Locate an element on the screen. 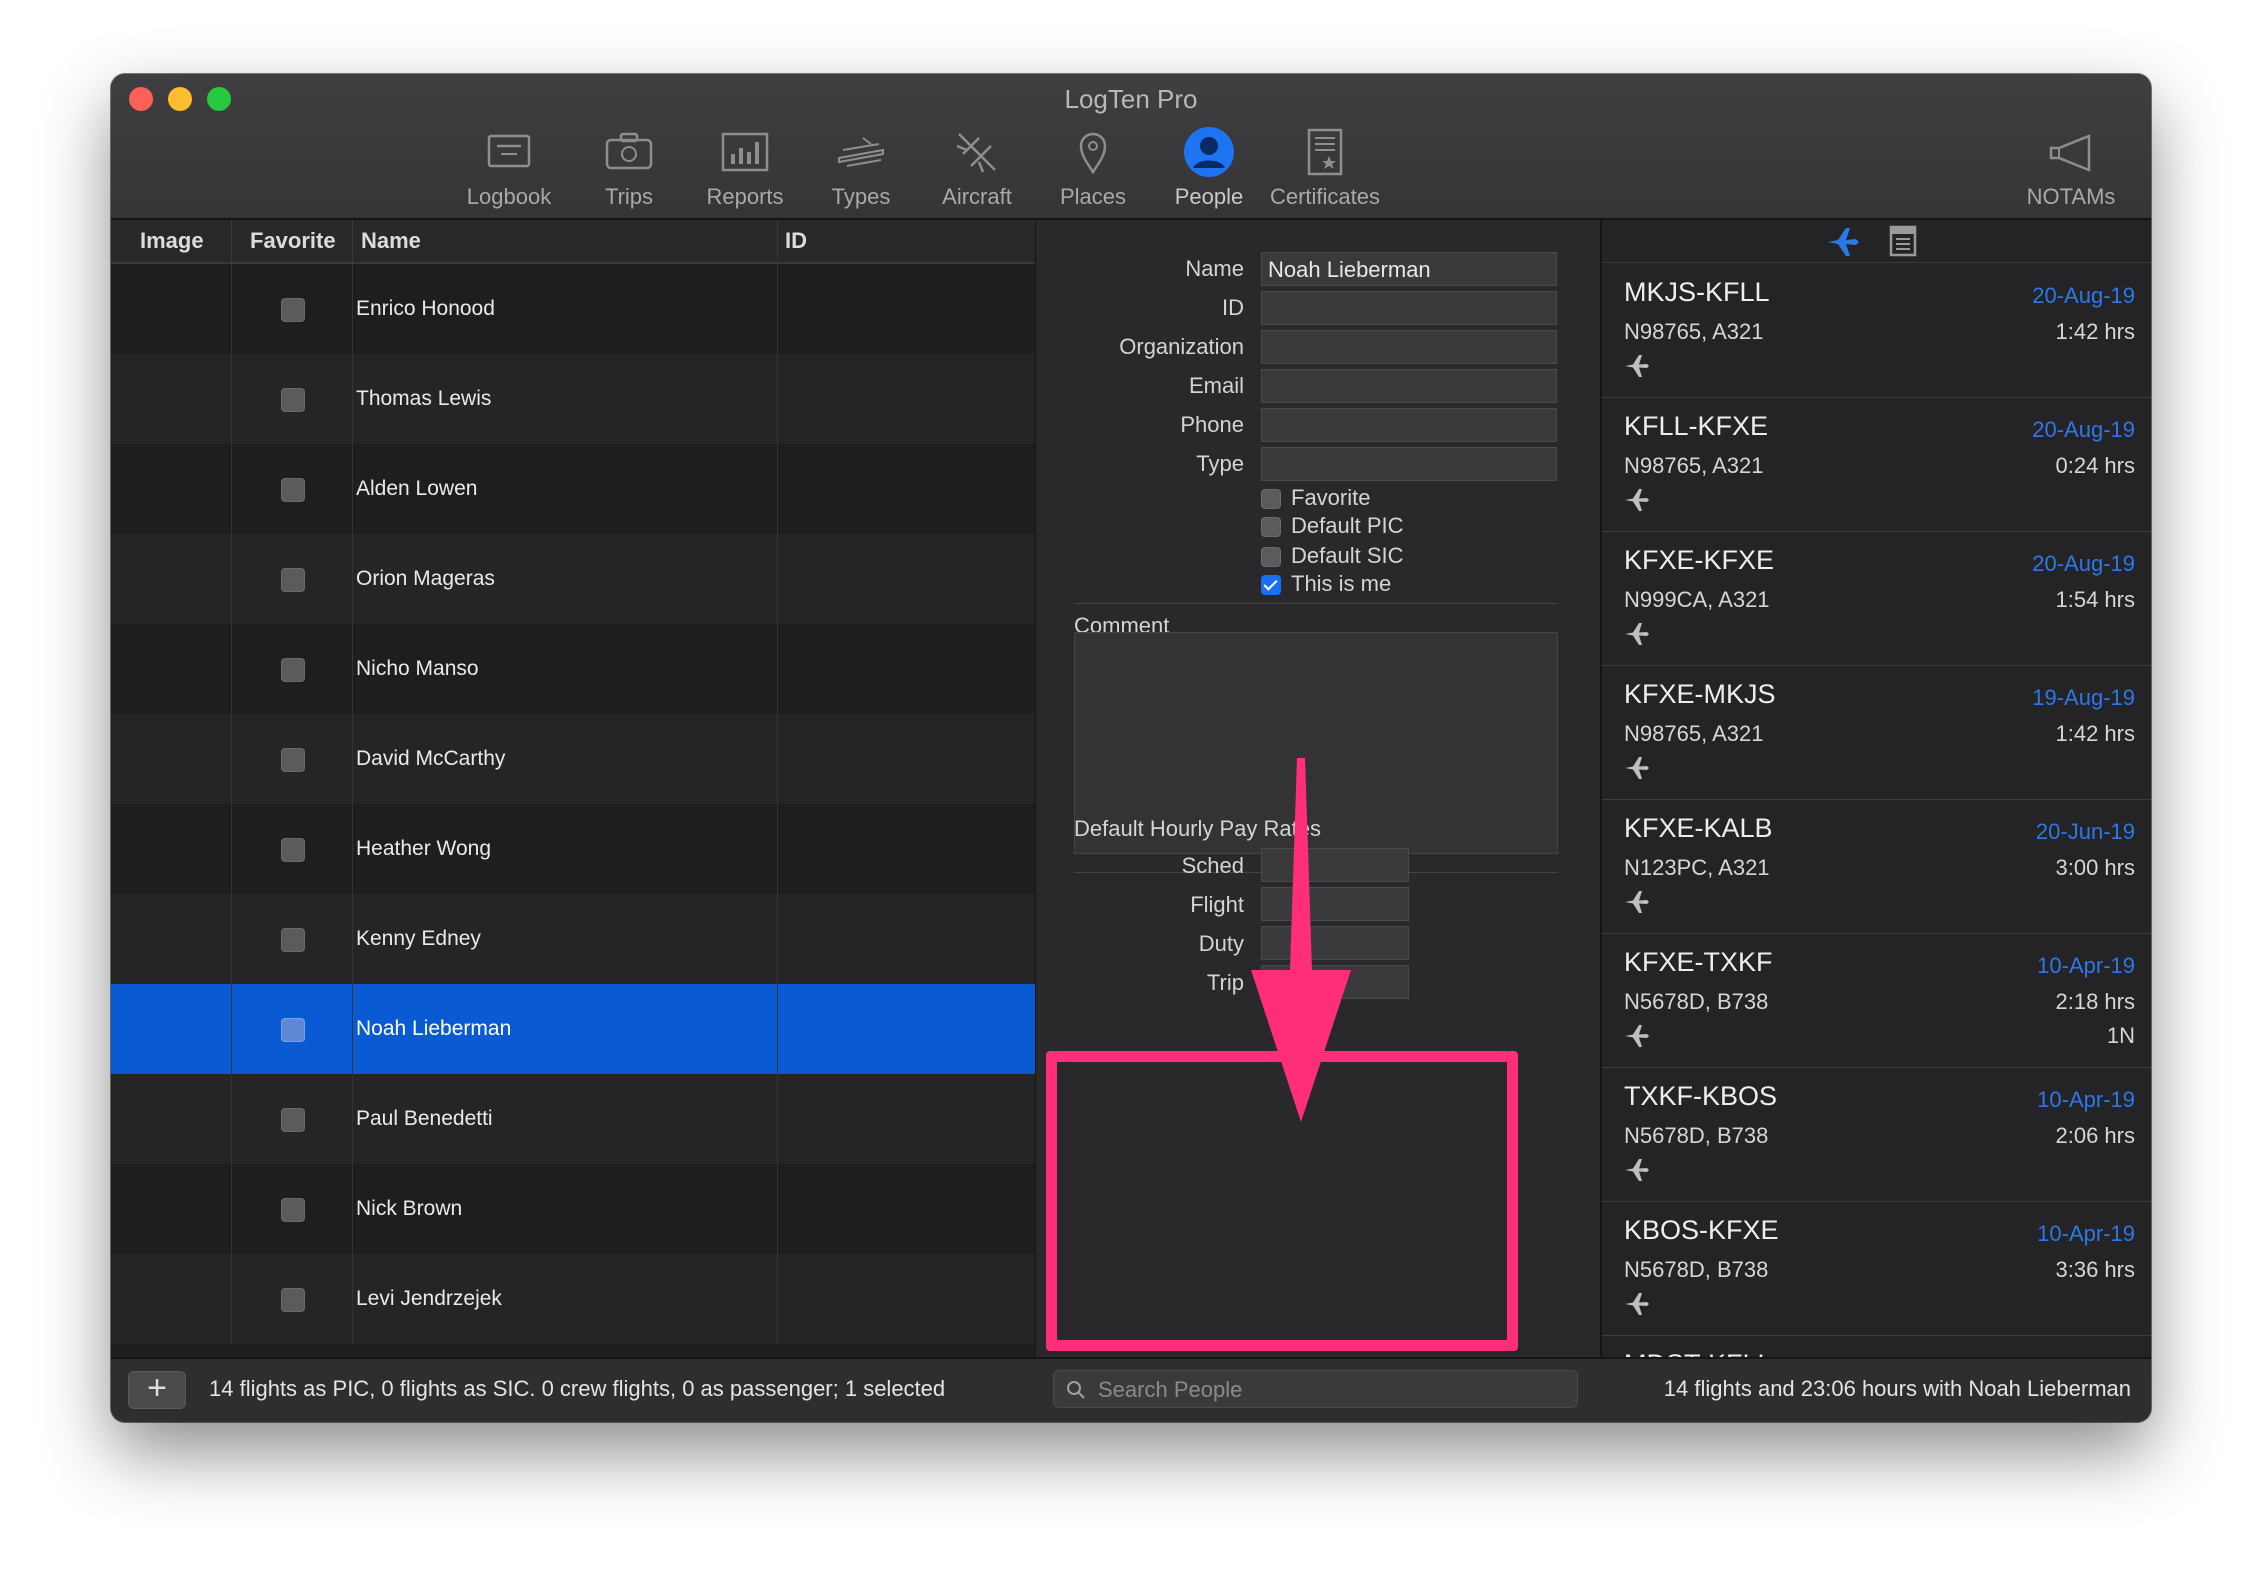  flight-item: KFXE-MKJS 19-Aug-19 N98765, A321 1:42 hrs is located at coordinates (1876, 732).